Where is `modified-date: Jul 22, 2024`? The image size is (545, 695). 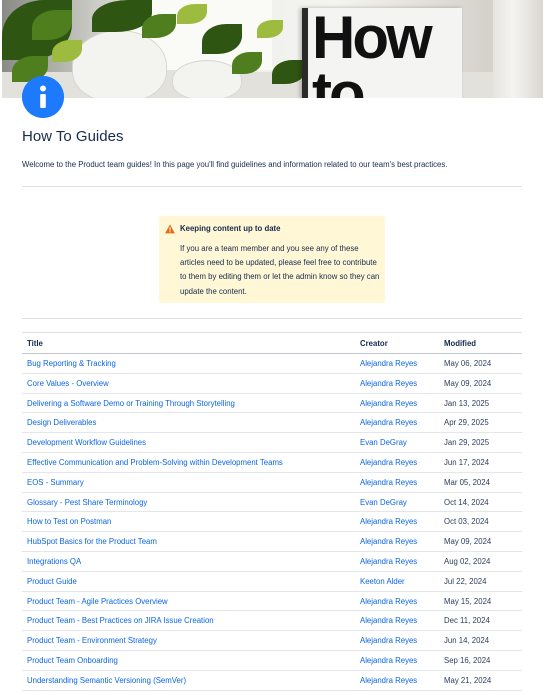 modified-date: Jul 22, 2024 is located at coordinates (465, 581).